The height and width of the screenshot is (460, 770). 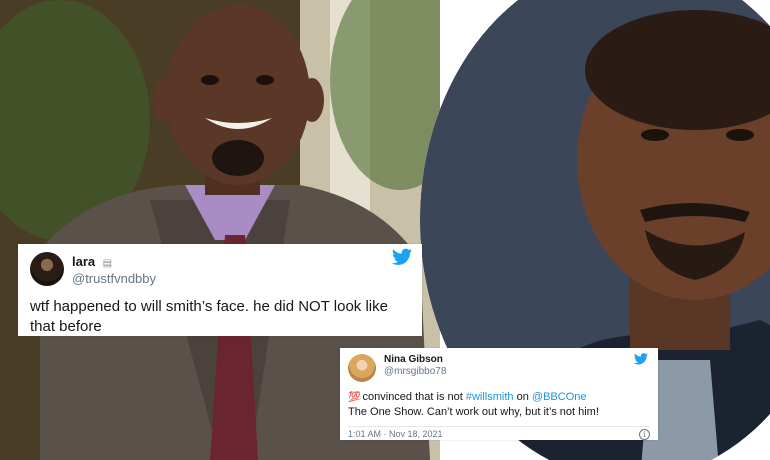 I want to click on tweet-footer: 1:01 AM · Nov 18, 2021 i, so click(x=499, y=432).